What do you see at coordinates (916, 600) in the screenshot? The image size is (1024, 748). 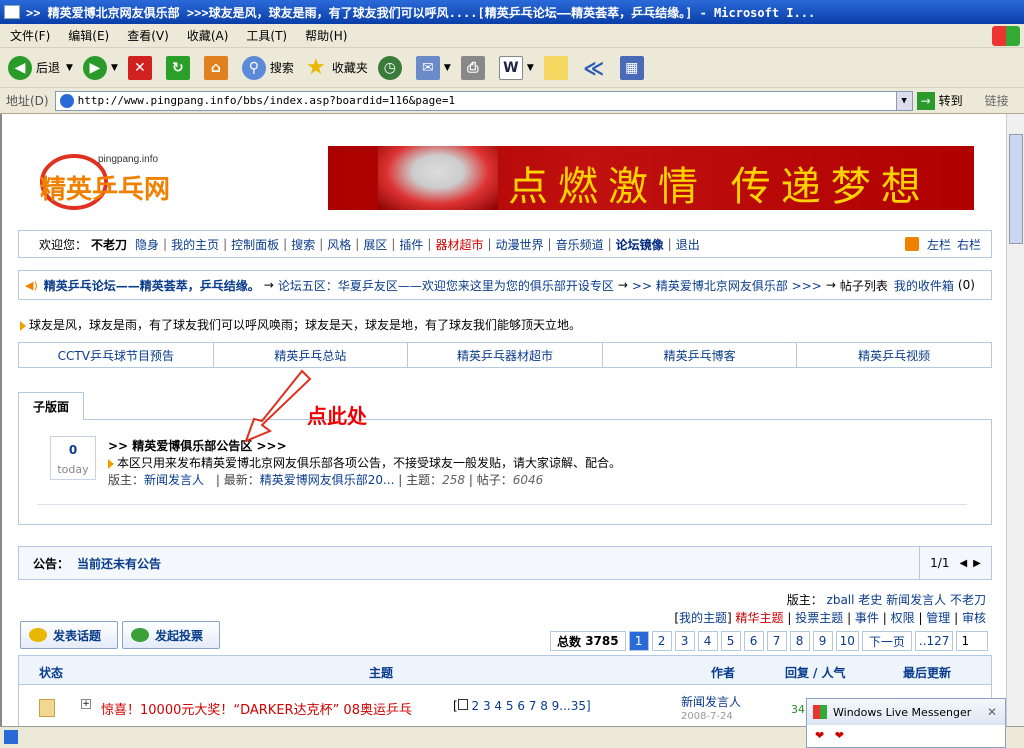 I see `moderator-name: 新闻发言人` at bounding box center [916, 600].